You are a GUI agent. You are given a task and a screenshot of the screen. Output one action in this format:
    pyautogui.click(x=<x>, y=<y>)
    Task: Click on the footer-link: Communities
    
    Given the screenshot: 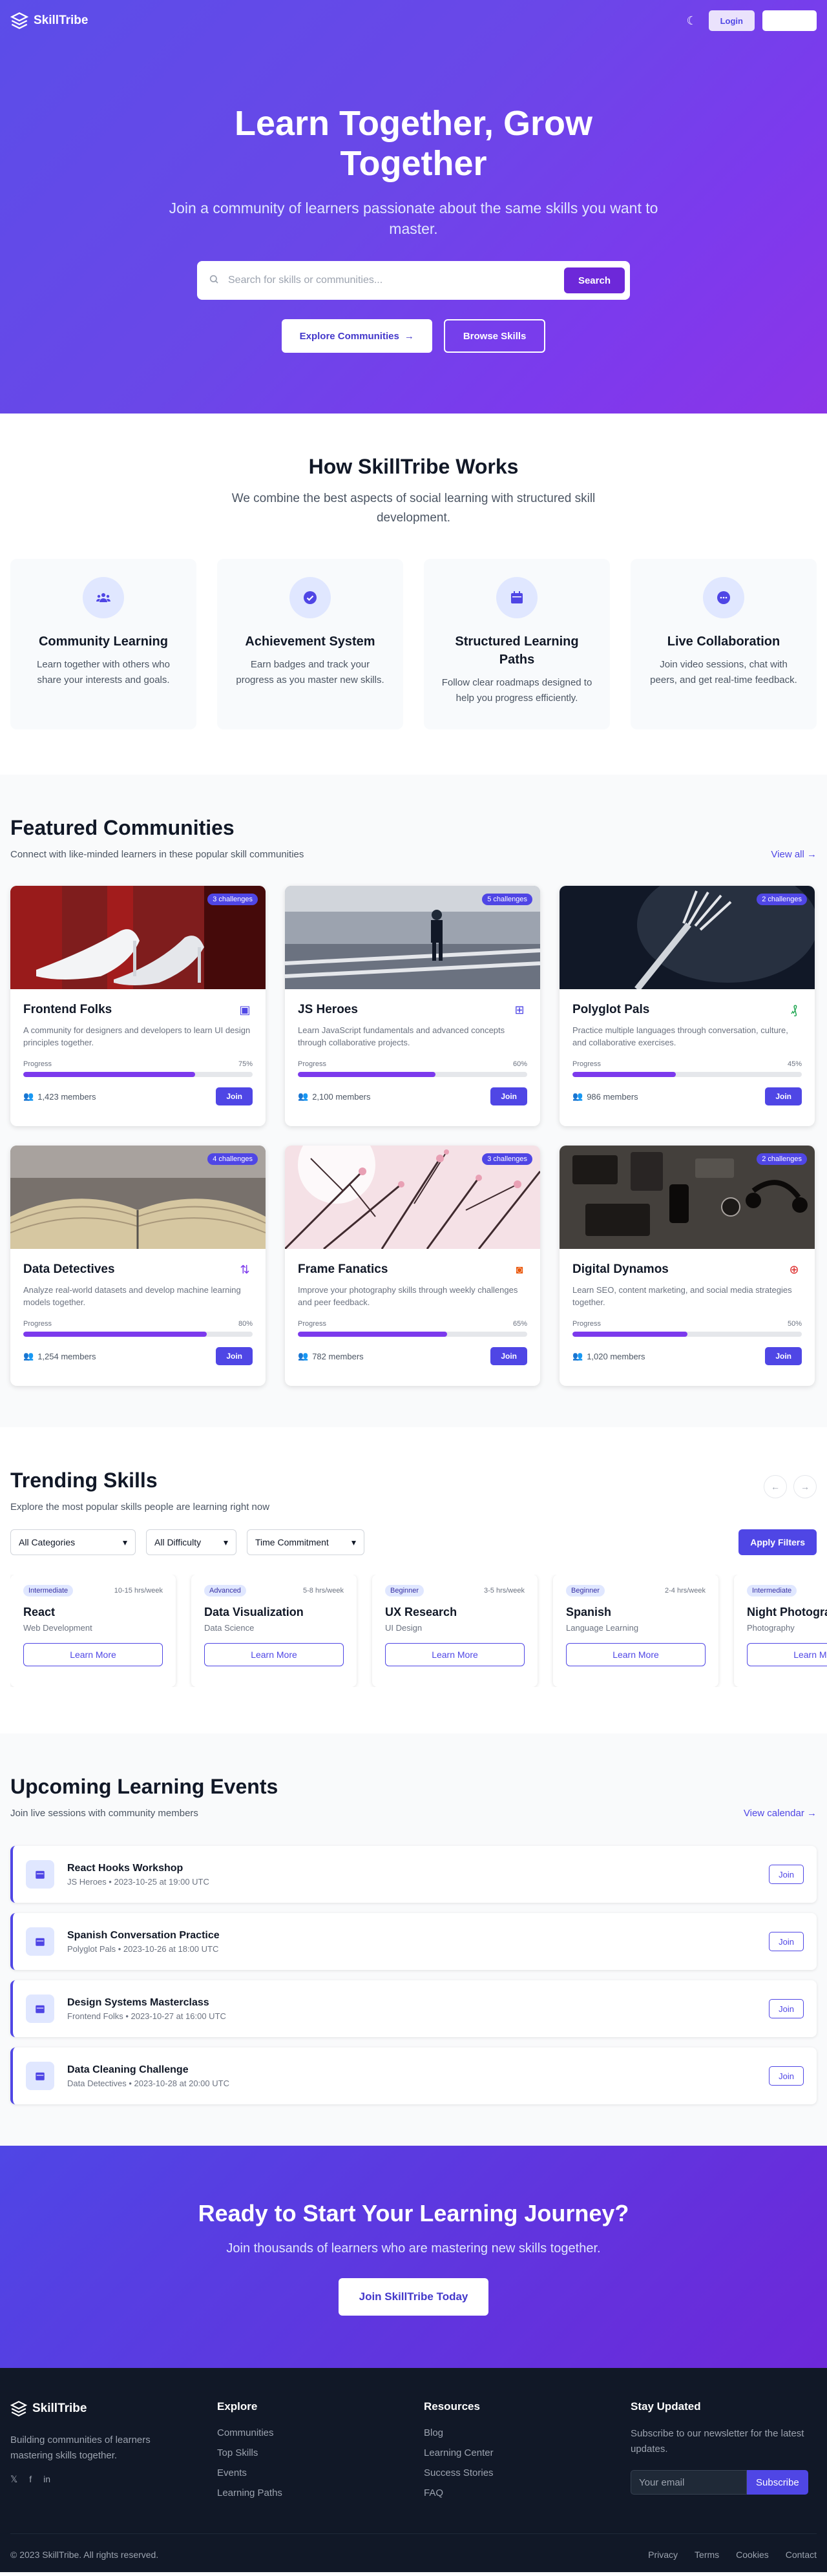 What is the action you would take?
    pyautogui.click(x=320, y=2432)
    